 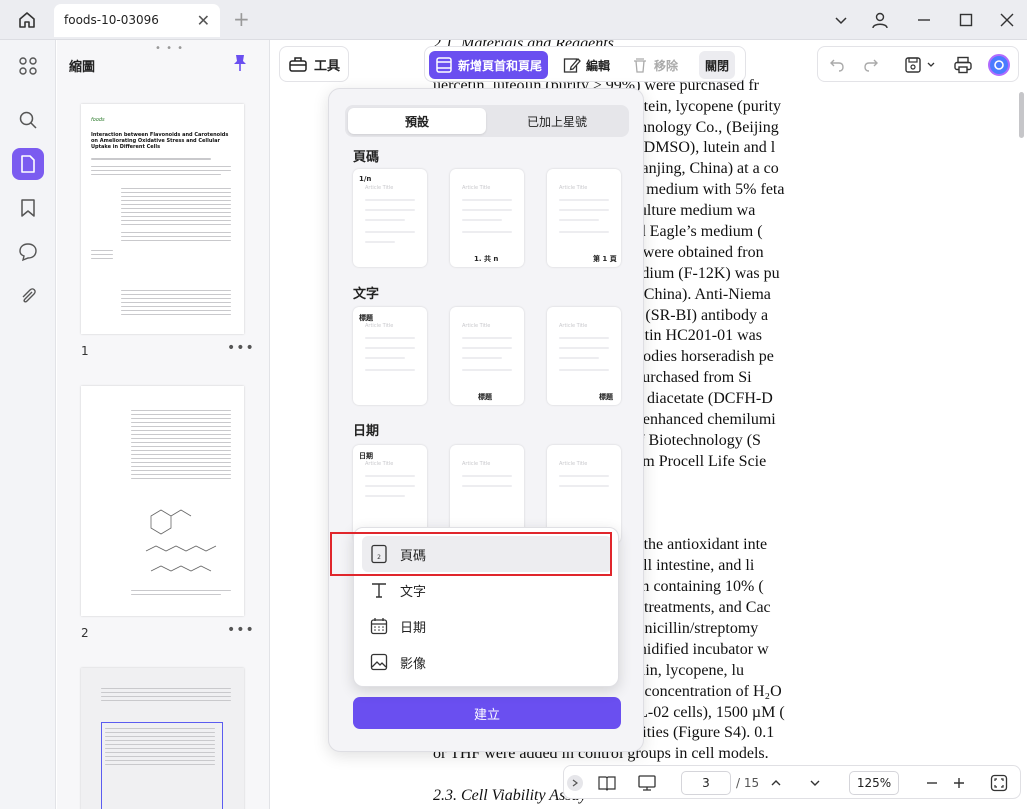 I want to click on close-mode-button: 關閉, so click(x=717, y=65).